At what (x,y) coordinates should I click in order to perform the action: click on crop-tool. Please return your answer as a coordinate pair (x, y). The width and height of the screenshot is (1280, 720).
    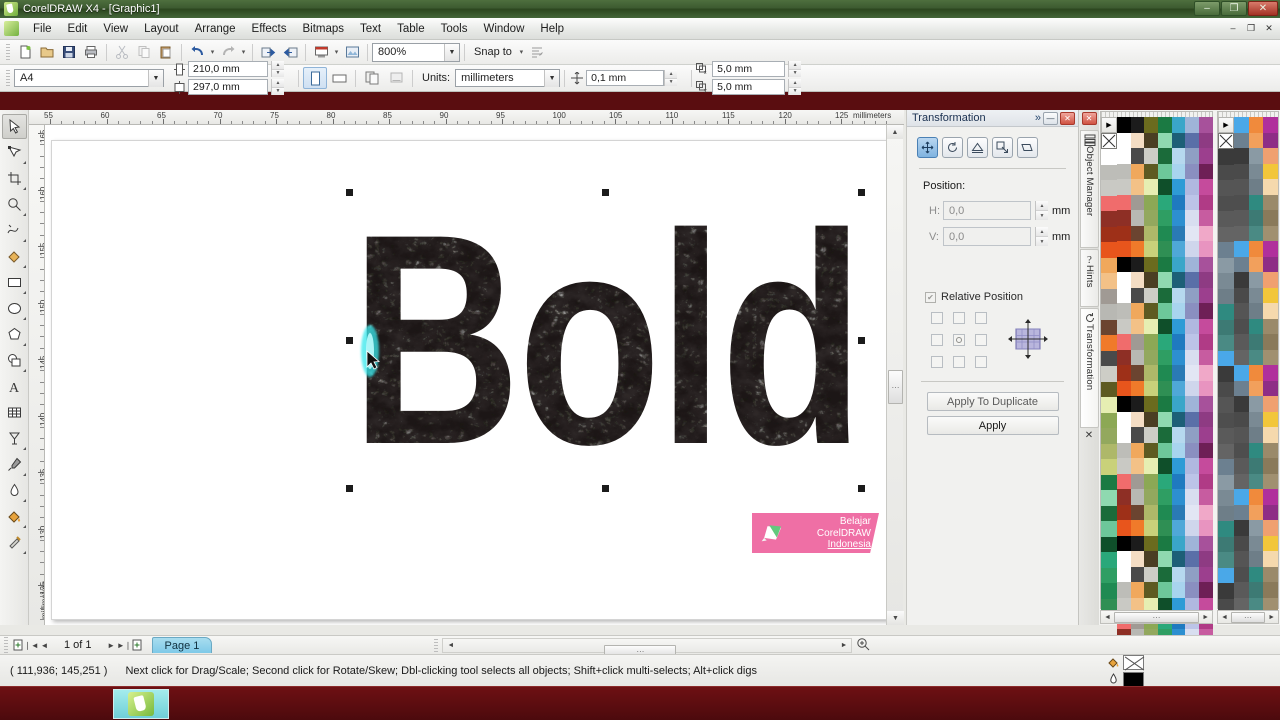
    Looking at the image, I should click on (14, 178).